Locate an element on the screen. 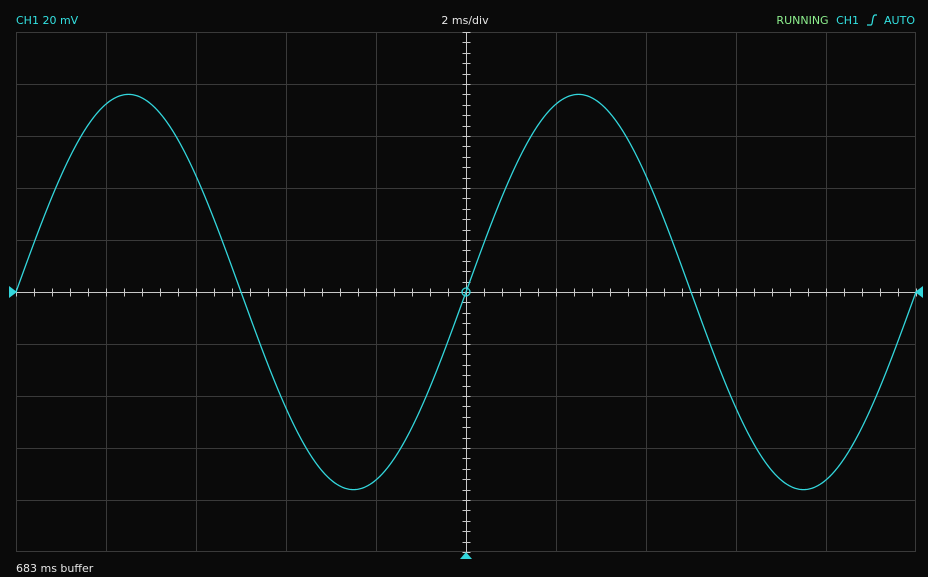  buffer-info-label: 683 ms buffer is located at coordinates (55, 568).